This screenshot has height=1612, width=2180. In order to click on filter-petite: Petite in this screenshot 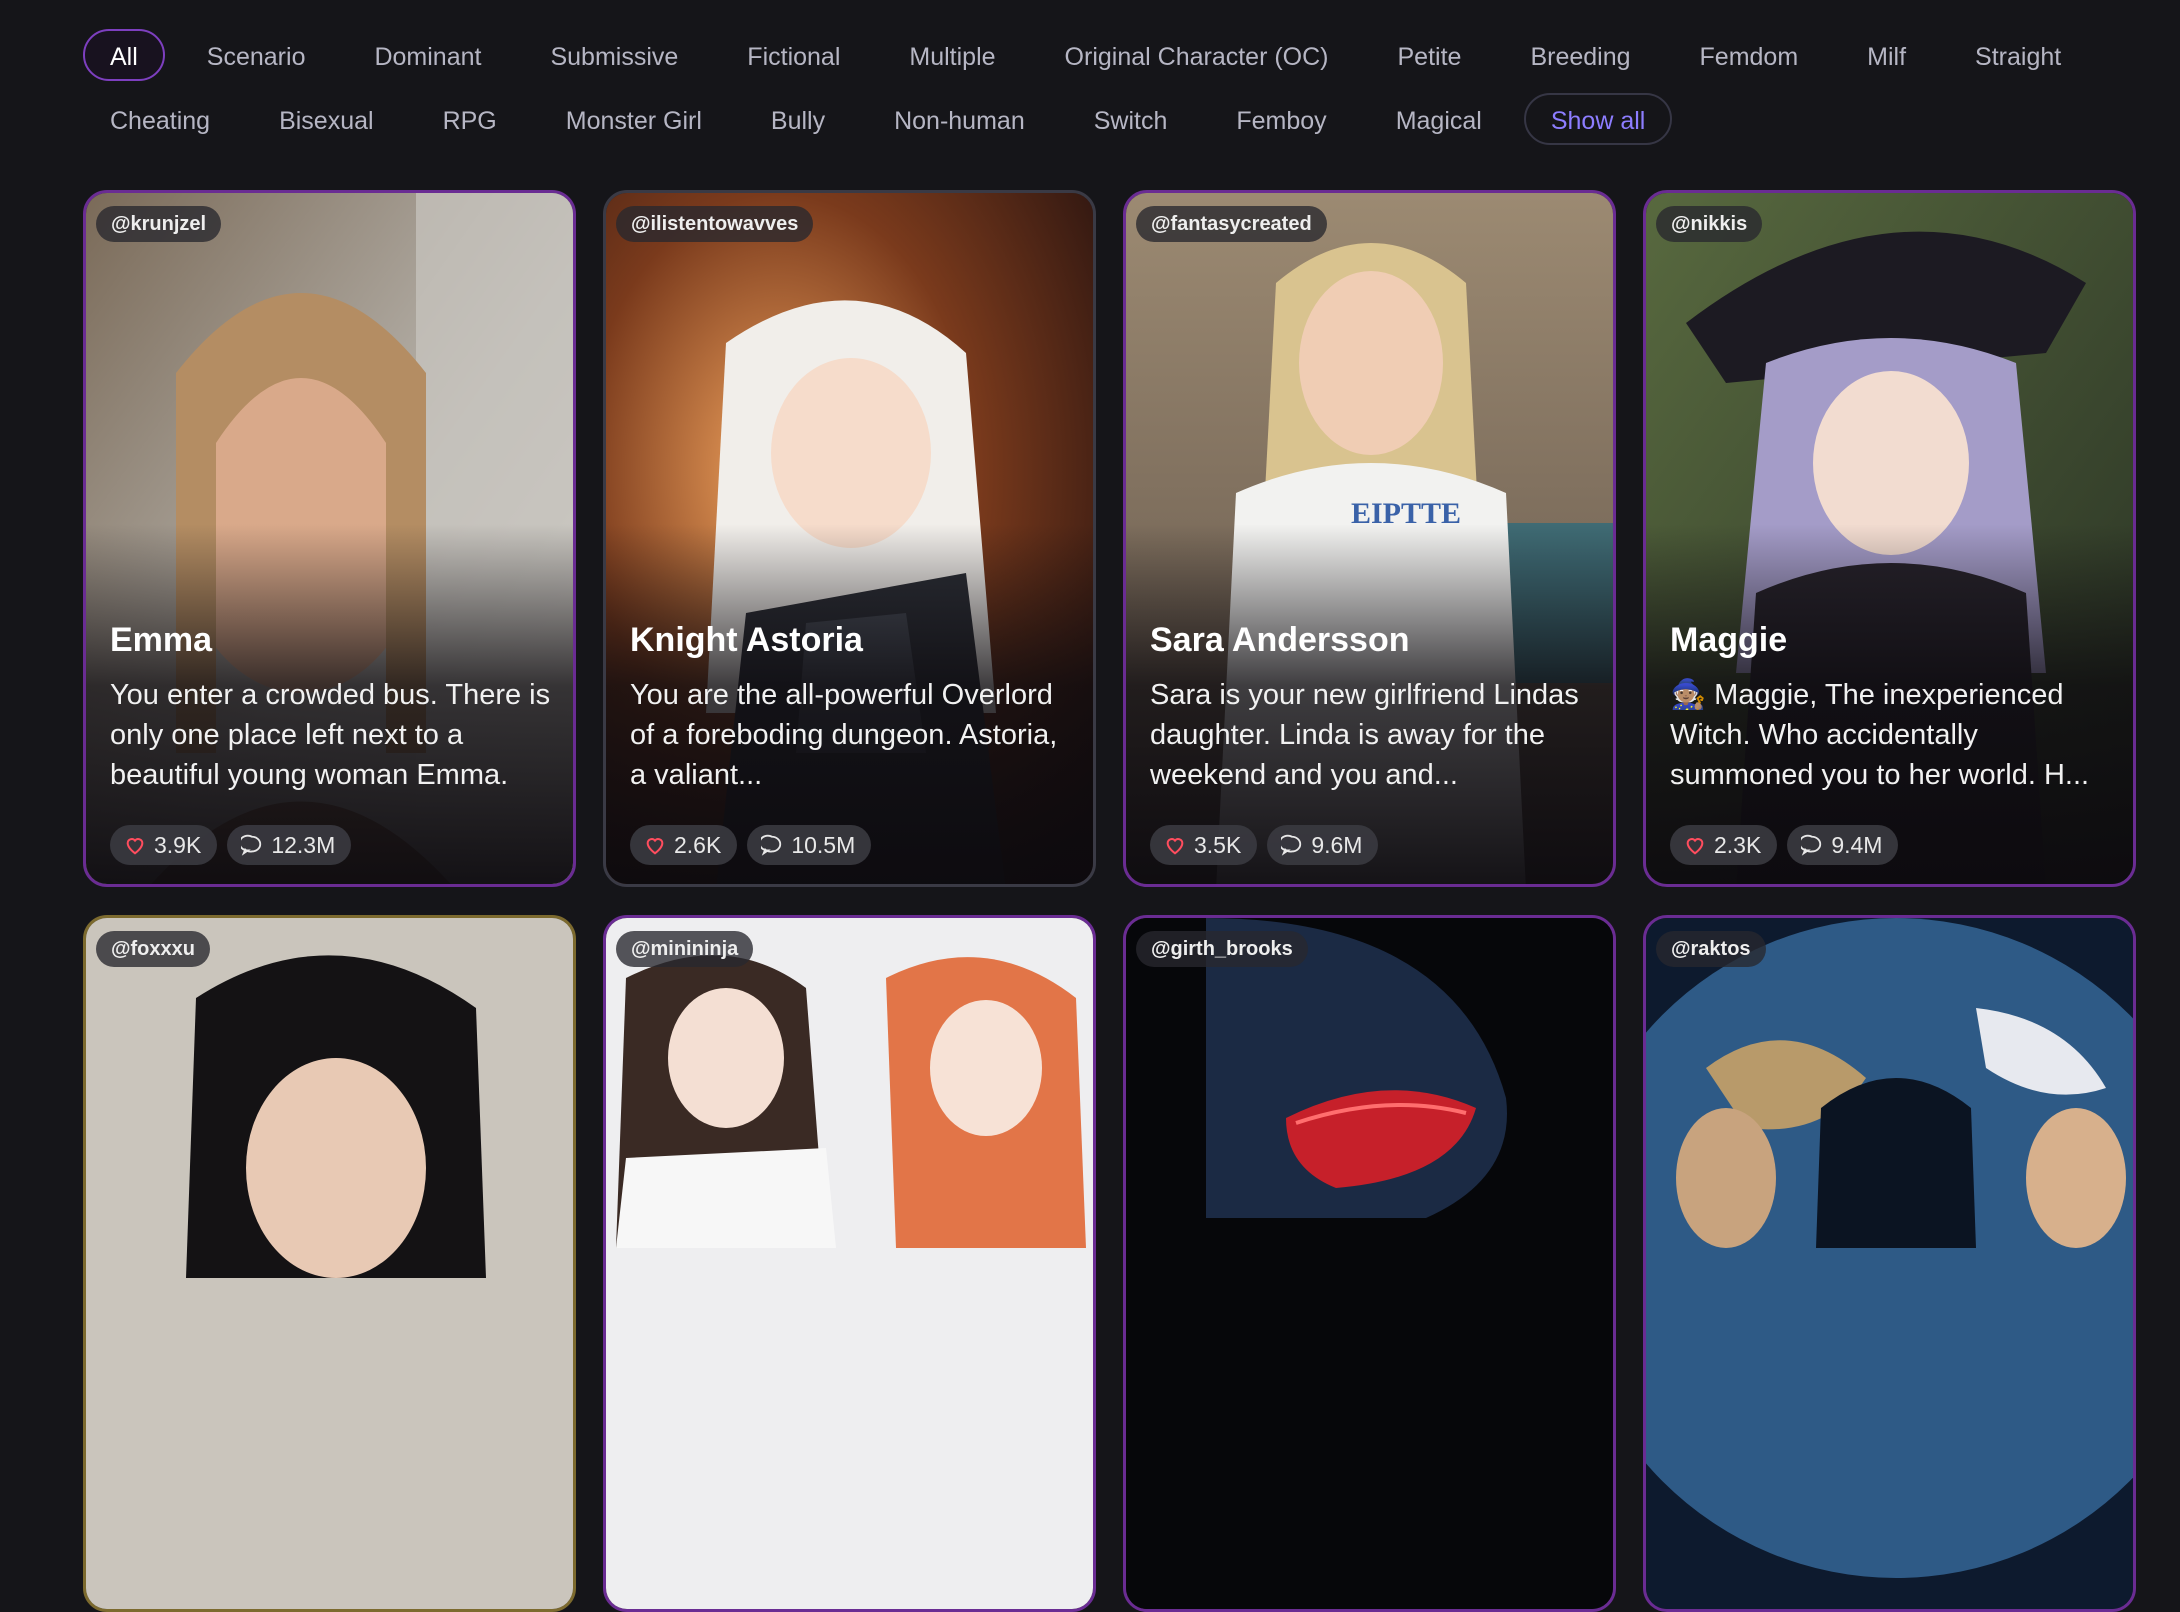, I will do `click(1430, 55)`.